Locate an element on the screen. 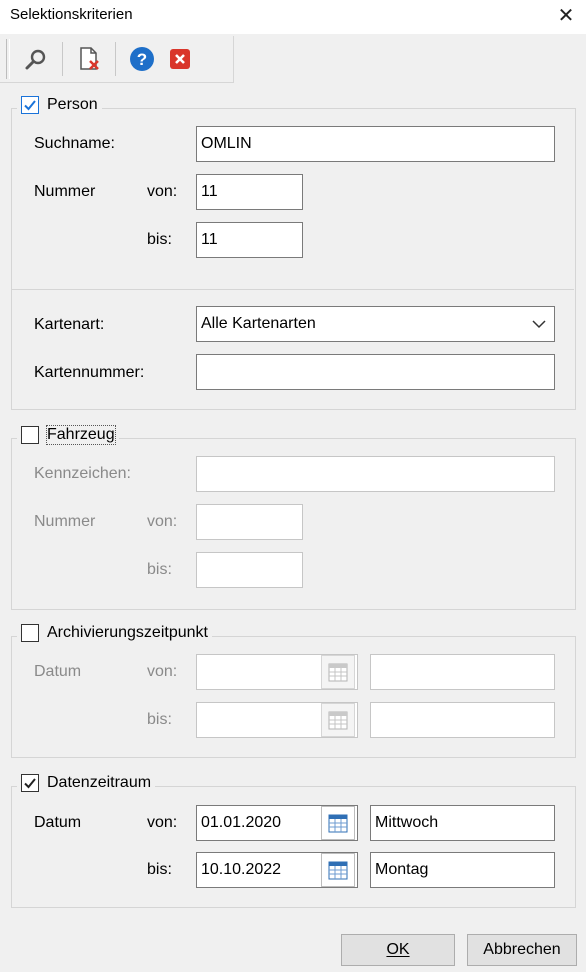 The image size is (586, 972). kennzeichen-label: Kennzeichen: is located at coordinates (82, 473).